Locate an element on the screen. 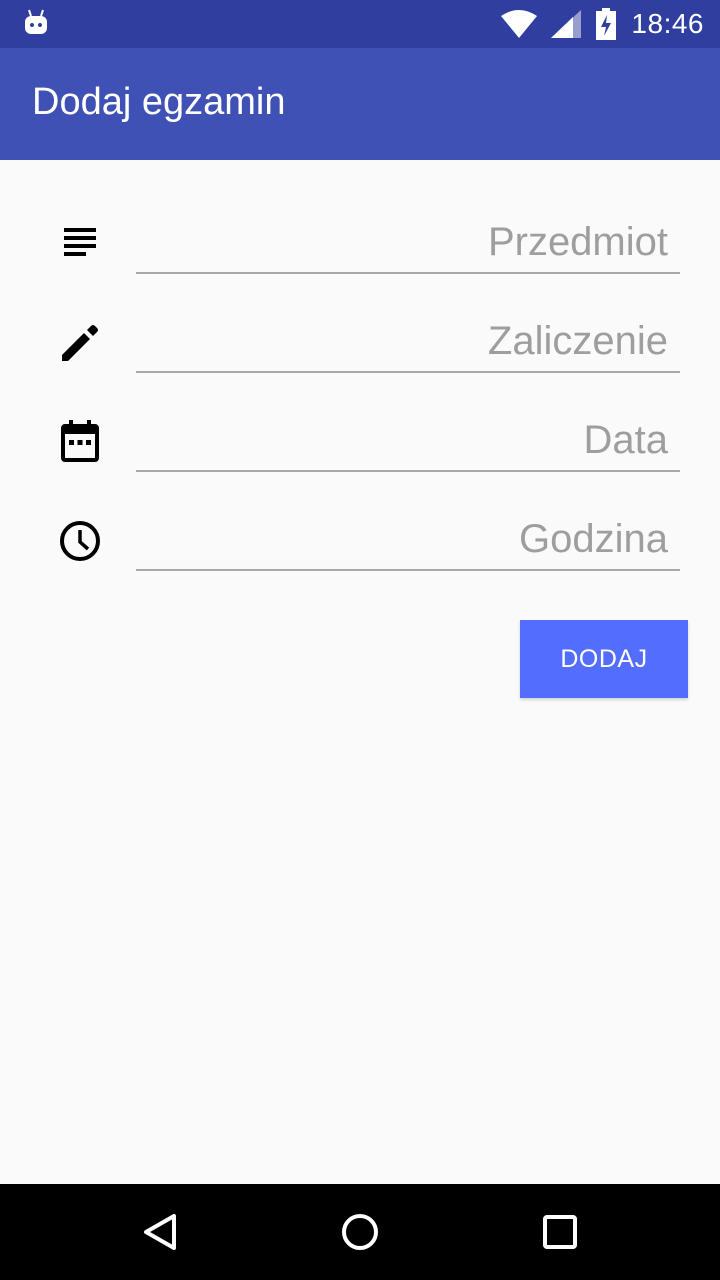  calendar-icon is located at coordinates (80, 441).